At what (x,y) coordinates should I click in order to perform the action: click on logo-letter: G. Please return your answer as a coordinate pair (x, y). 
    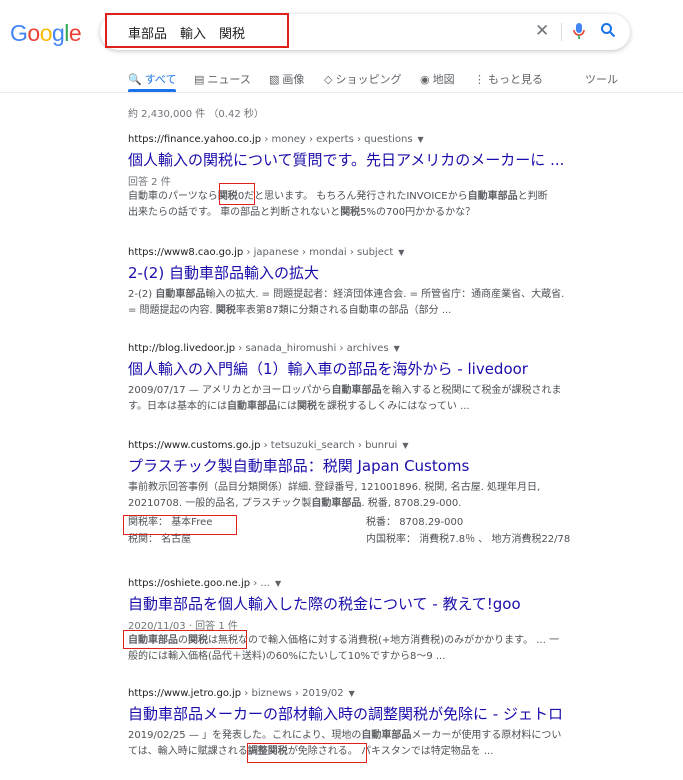
    Looking at the image, I should click on (19, 33).